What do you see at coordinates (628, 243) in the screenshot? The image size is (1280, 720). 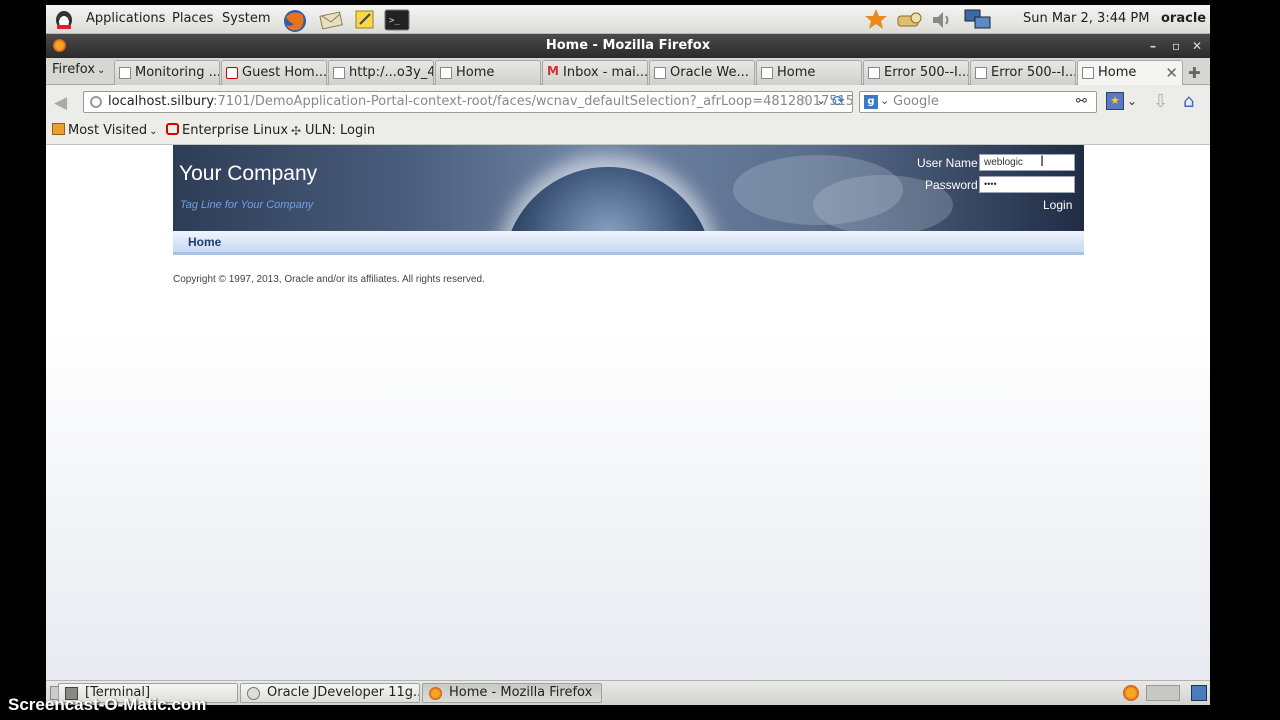 I see `portal-navigation: Home` at bounding box center [628, 243].